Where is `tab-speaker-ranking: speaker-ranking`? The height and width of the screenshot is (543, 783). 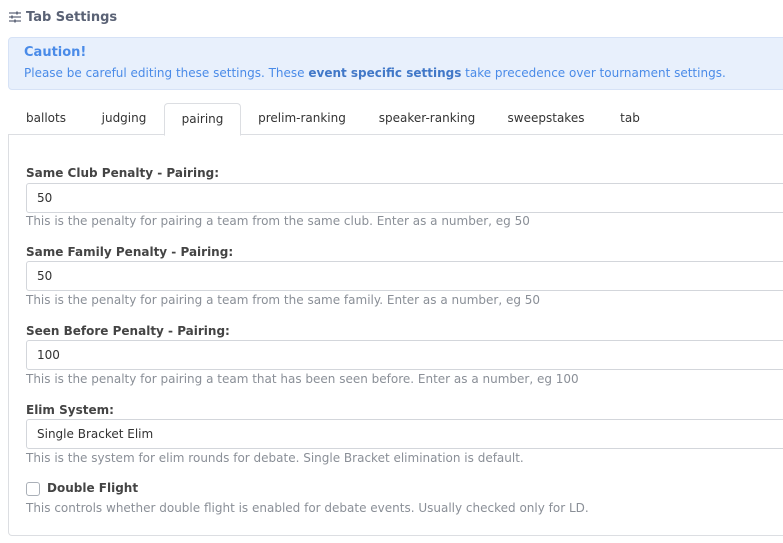 tab-speaker-ranking: speaker-ranking is located at coordinates (427, 119).